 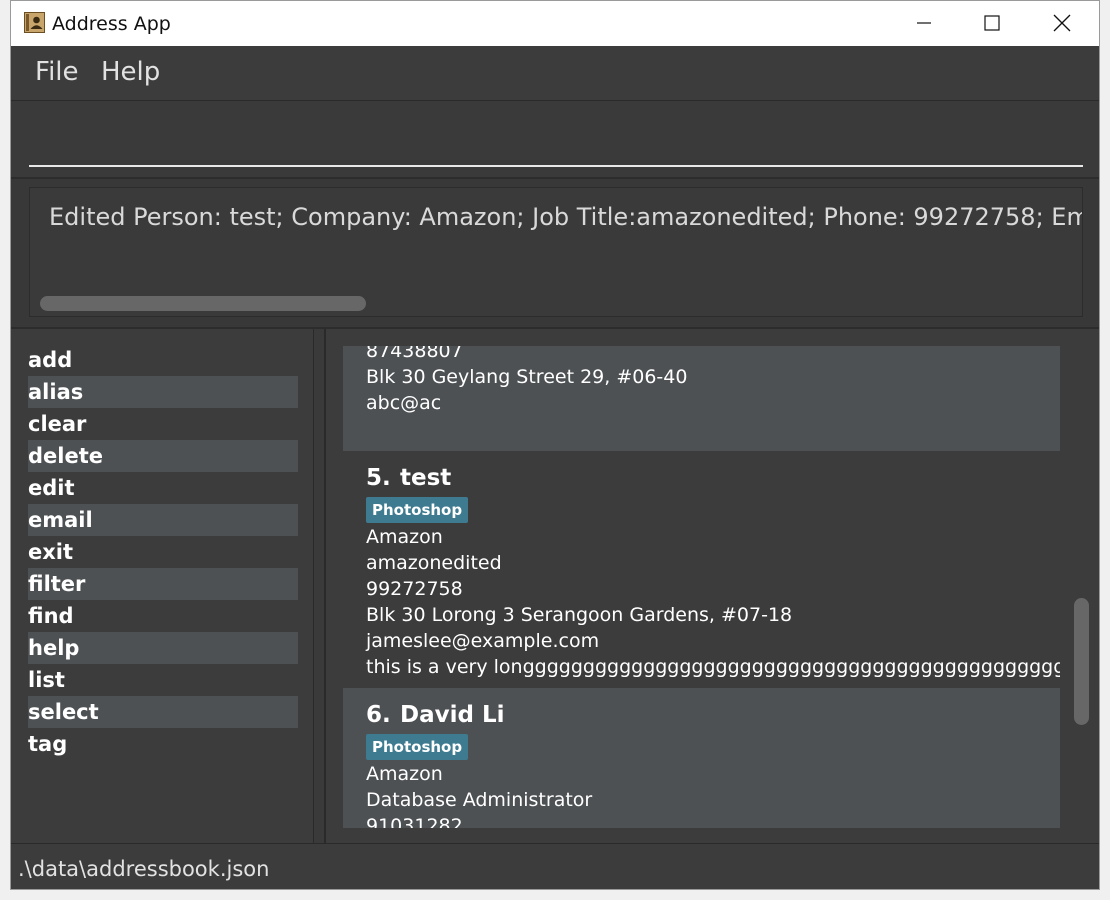 What do you see at coordinates (144, 869) in the screenshot?
I see `save-location: .\data\addressbook.json` at bounding box center [144, 869].